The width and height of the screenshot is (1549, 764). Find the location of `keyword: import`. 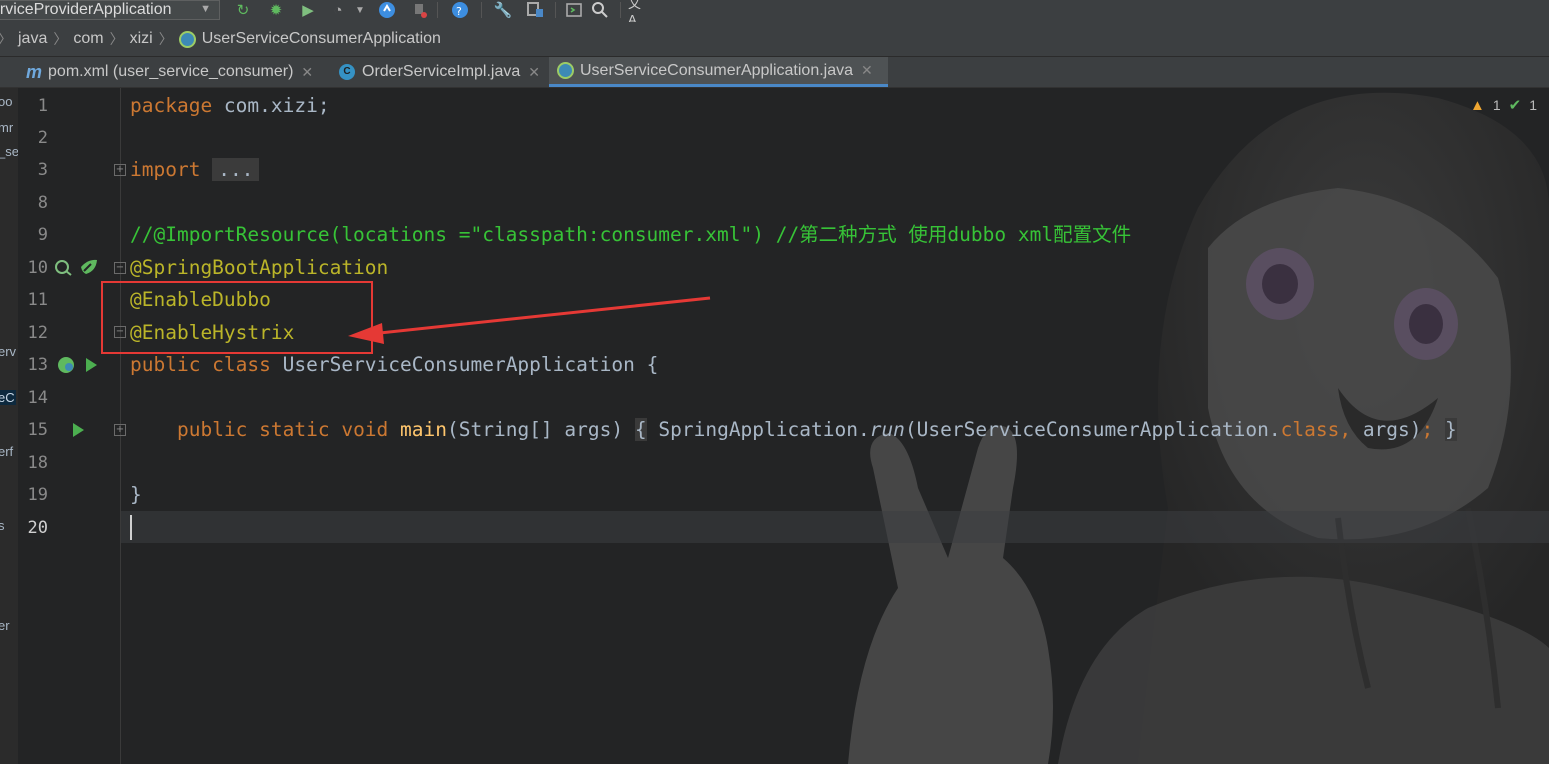

keyword: import is located at coordinates (165, 169).